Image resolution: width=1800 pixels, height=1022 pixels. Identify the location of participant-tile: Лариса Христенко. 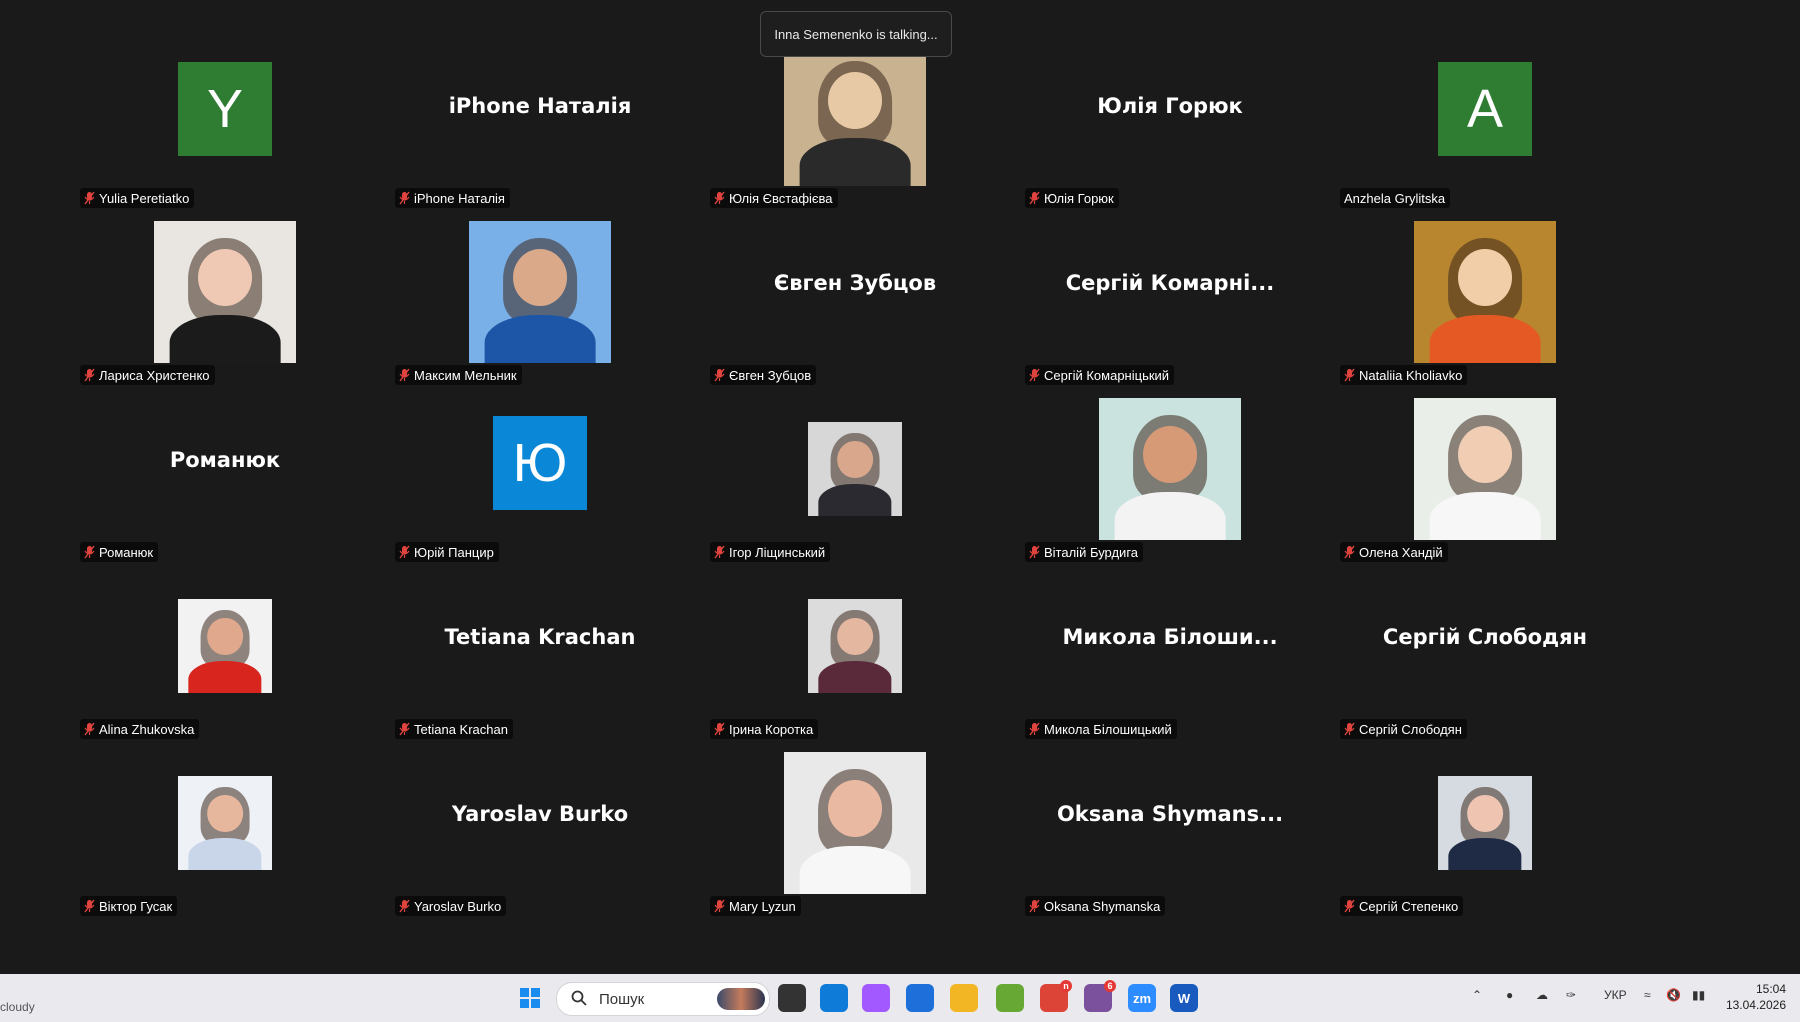
(225, 303).